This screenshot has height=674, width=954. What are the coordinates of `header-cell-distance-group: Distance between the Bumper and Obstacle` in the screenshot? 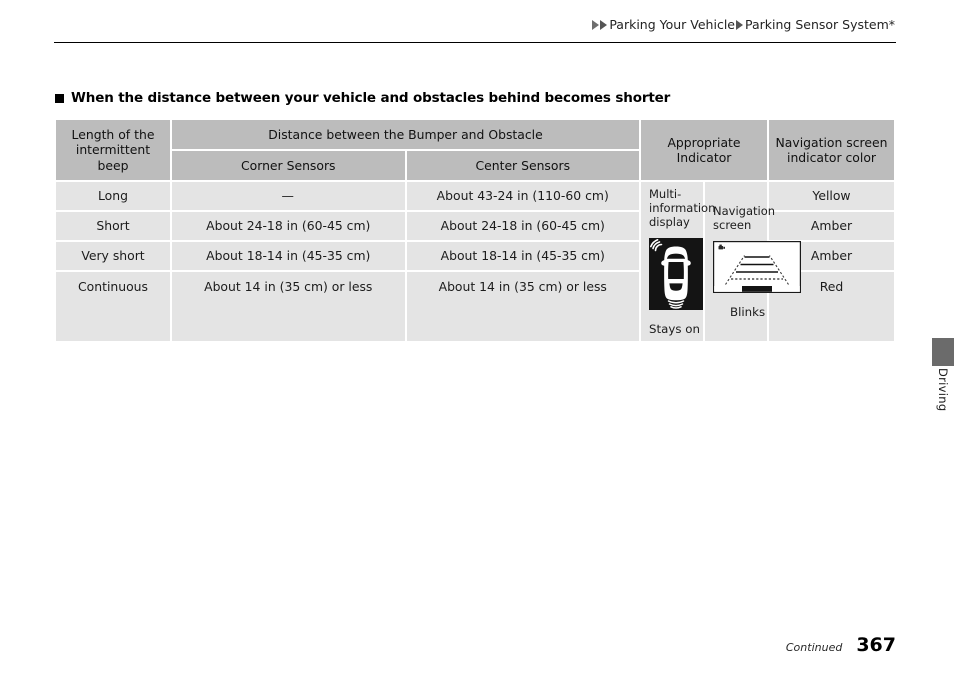 It's located at (405, 134).